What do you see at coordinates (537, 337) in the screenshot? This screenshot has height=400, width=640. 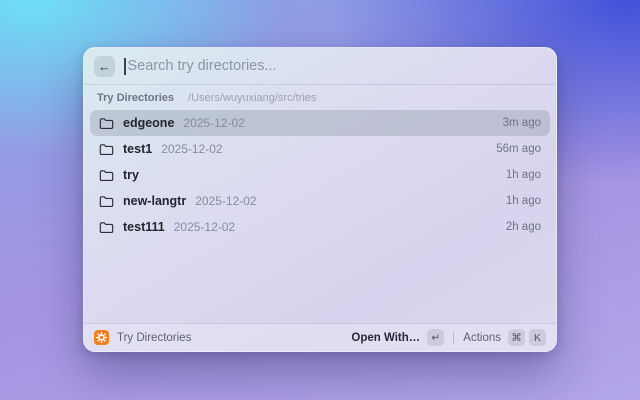 I see `k-key-icon: K` at bounding box center [537, 337].